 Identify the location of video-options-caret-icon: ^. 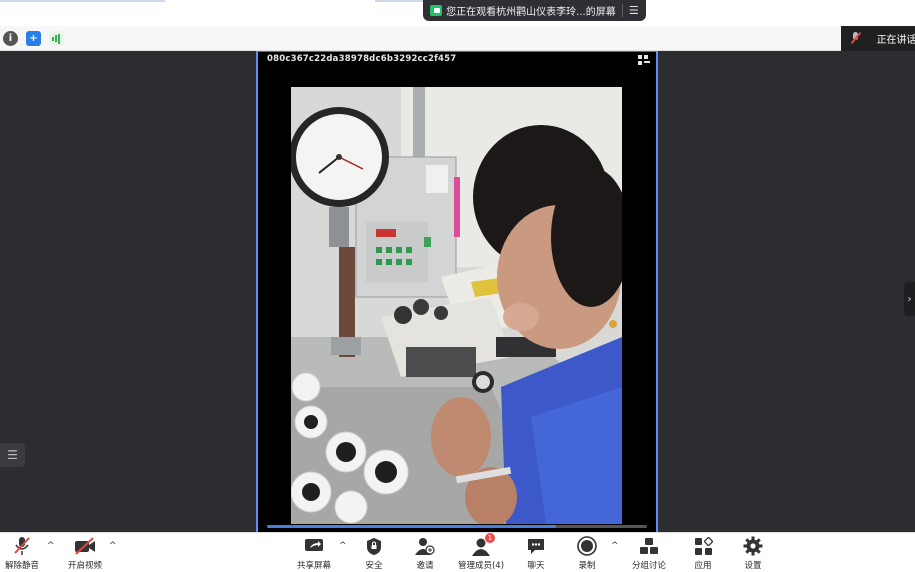
(113, 546).